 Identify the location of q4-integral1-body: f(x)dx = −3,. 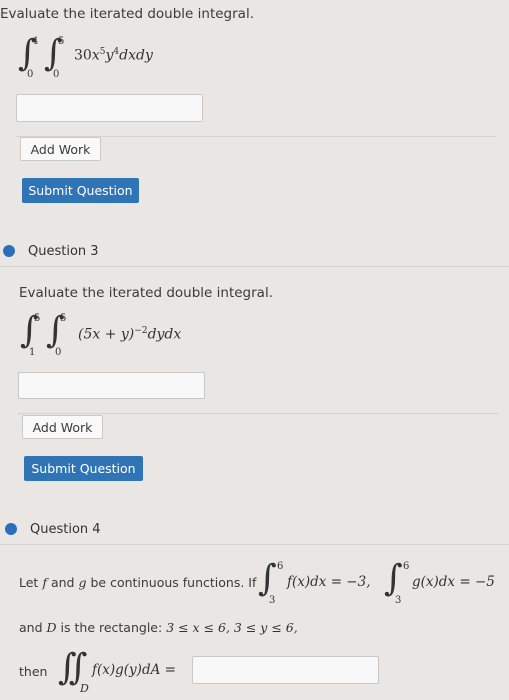
(329, 582).